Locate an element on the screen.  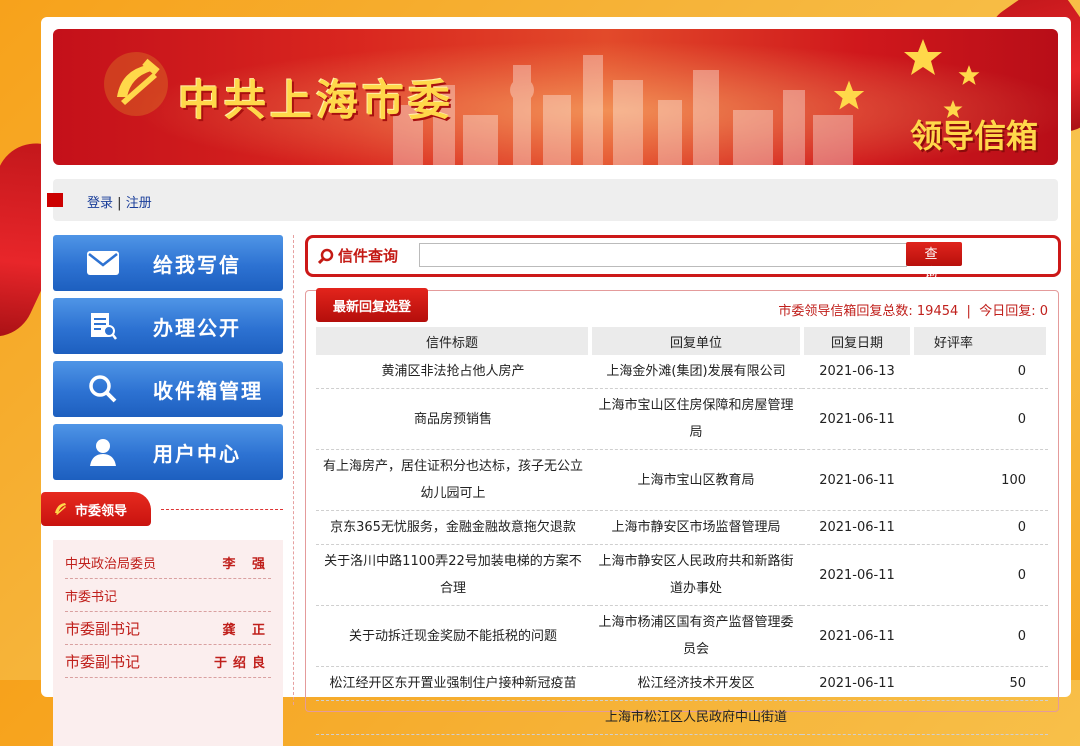
table-row: 上海市松江区人民政府中山街道 is located at coordinates (682, 717).